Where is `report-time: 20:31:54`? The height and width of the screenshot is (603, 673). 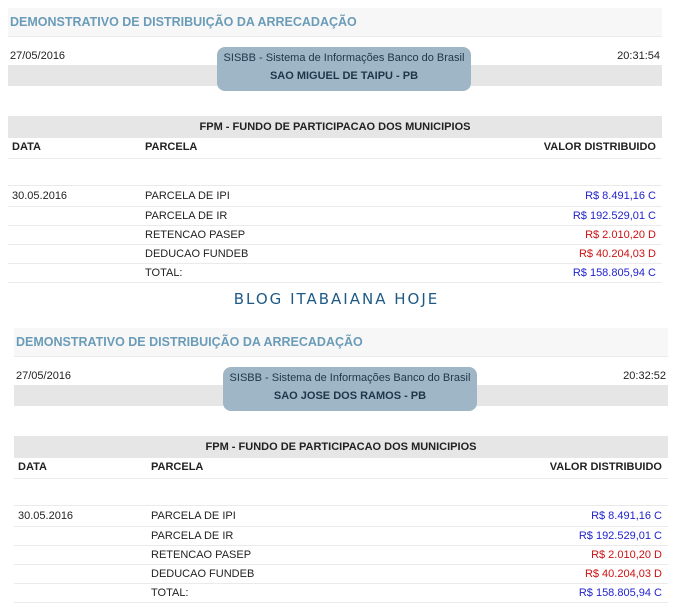
report-time: 20:31:54 is located at coordinates (638, 56).